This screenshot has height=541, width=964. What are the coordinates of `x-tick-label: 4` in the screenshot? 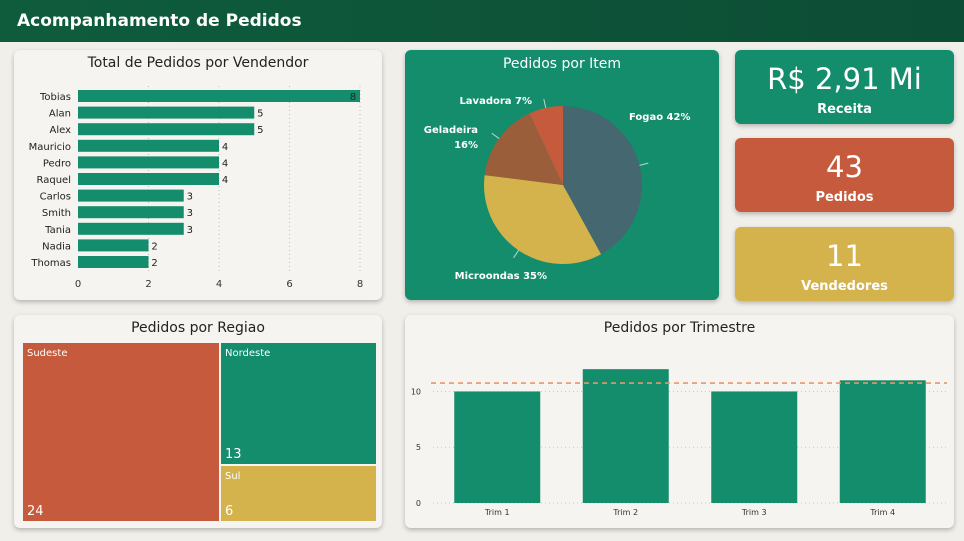 It's located at (219, 284).